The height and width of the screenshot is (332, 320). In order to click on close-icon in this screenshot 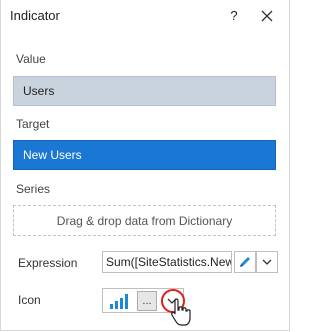, I will do `click(267, 16)`.